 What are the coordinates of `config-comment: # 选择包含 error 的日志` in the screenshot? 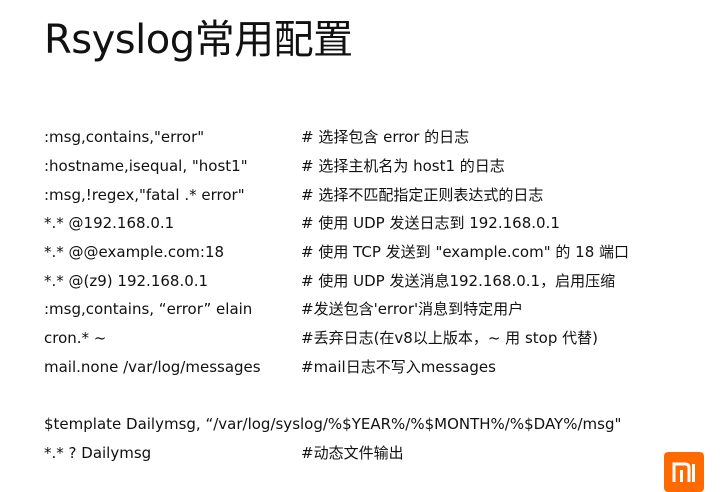 It's located at (385, 137).